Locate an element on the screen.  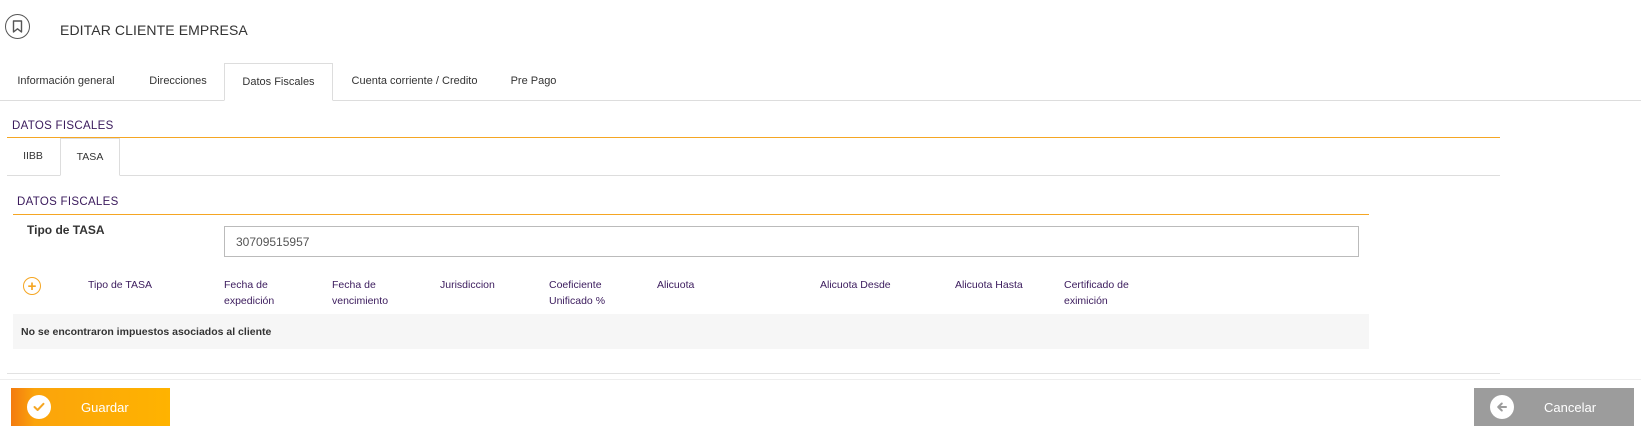
bookmark-icon is located at coordinates (17, 26).